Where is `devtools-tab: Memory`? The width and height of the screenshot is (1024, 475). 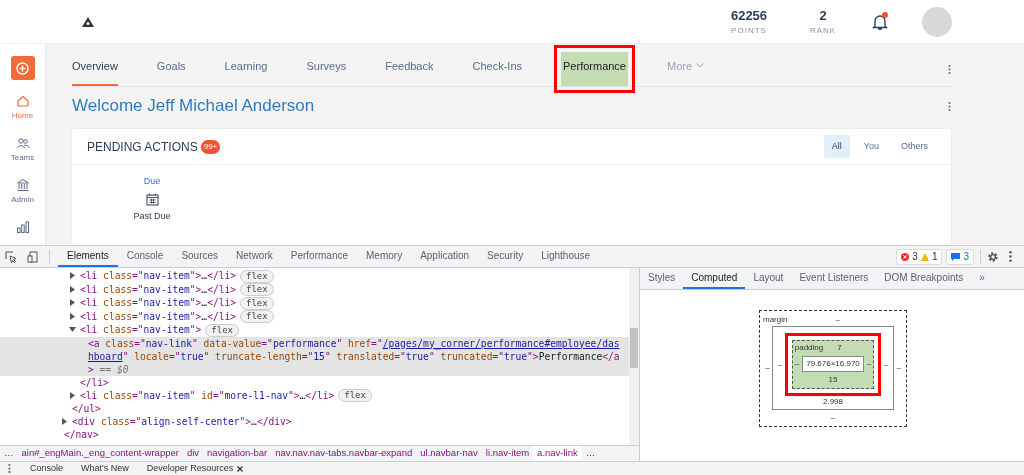
devtools-tab: Memory is located at coordinates (384, 256).